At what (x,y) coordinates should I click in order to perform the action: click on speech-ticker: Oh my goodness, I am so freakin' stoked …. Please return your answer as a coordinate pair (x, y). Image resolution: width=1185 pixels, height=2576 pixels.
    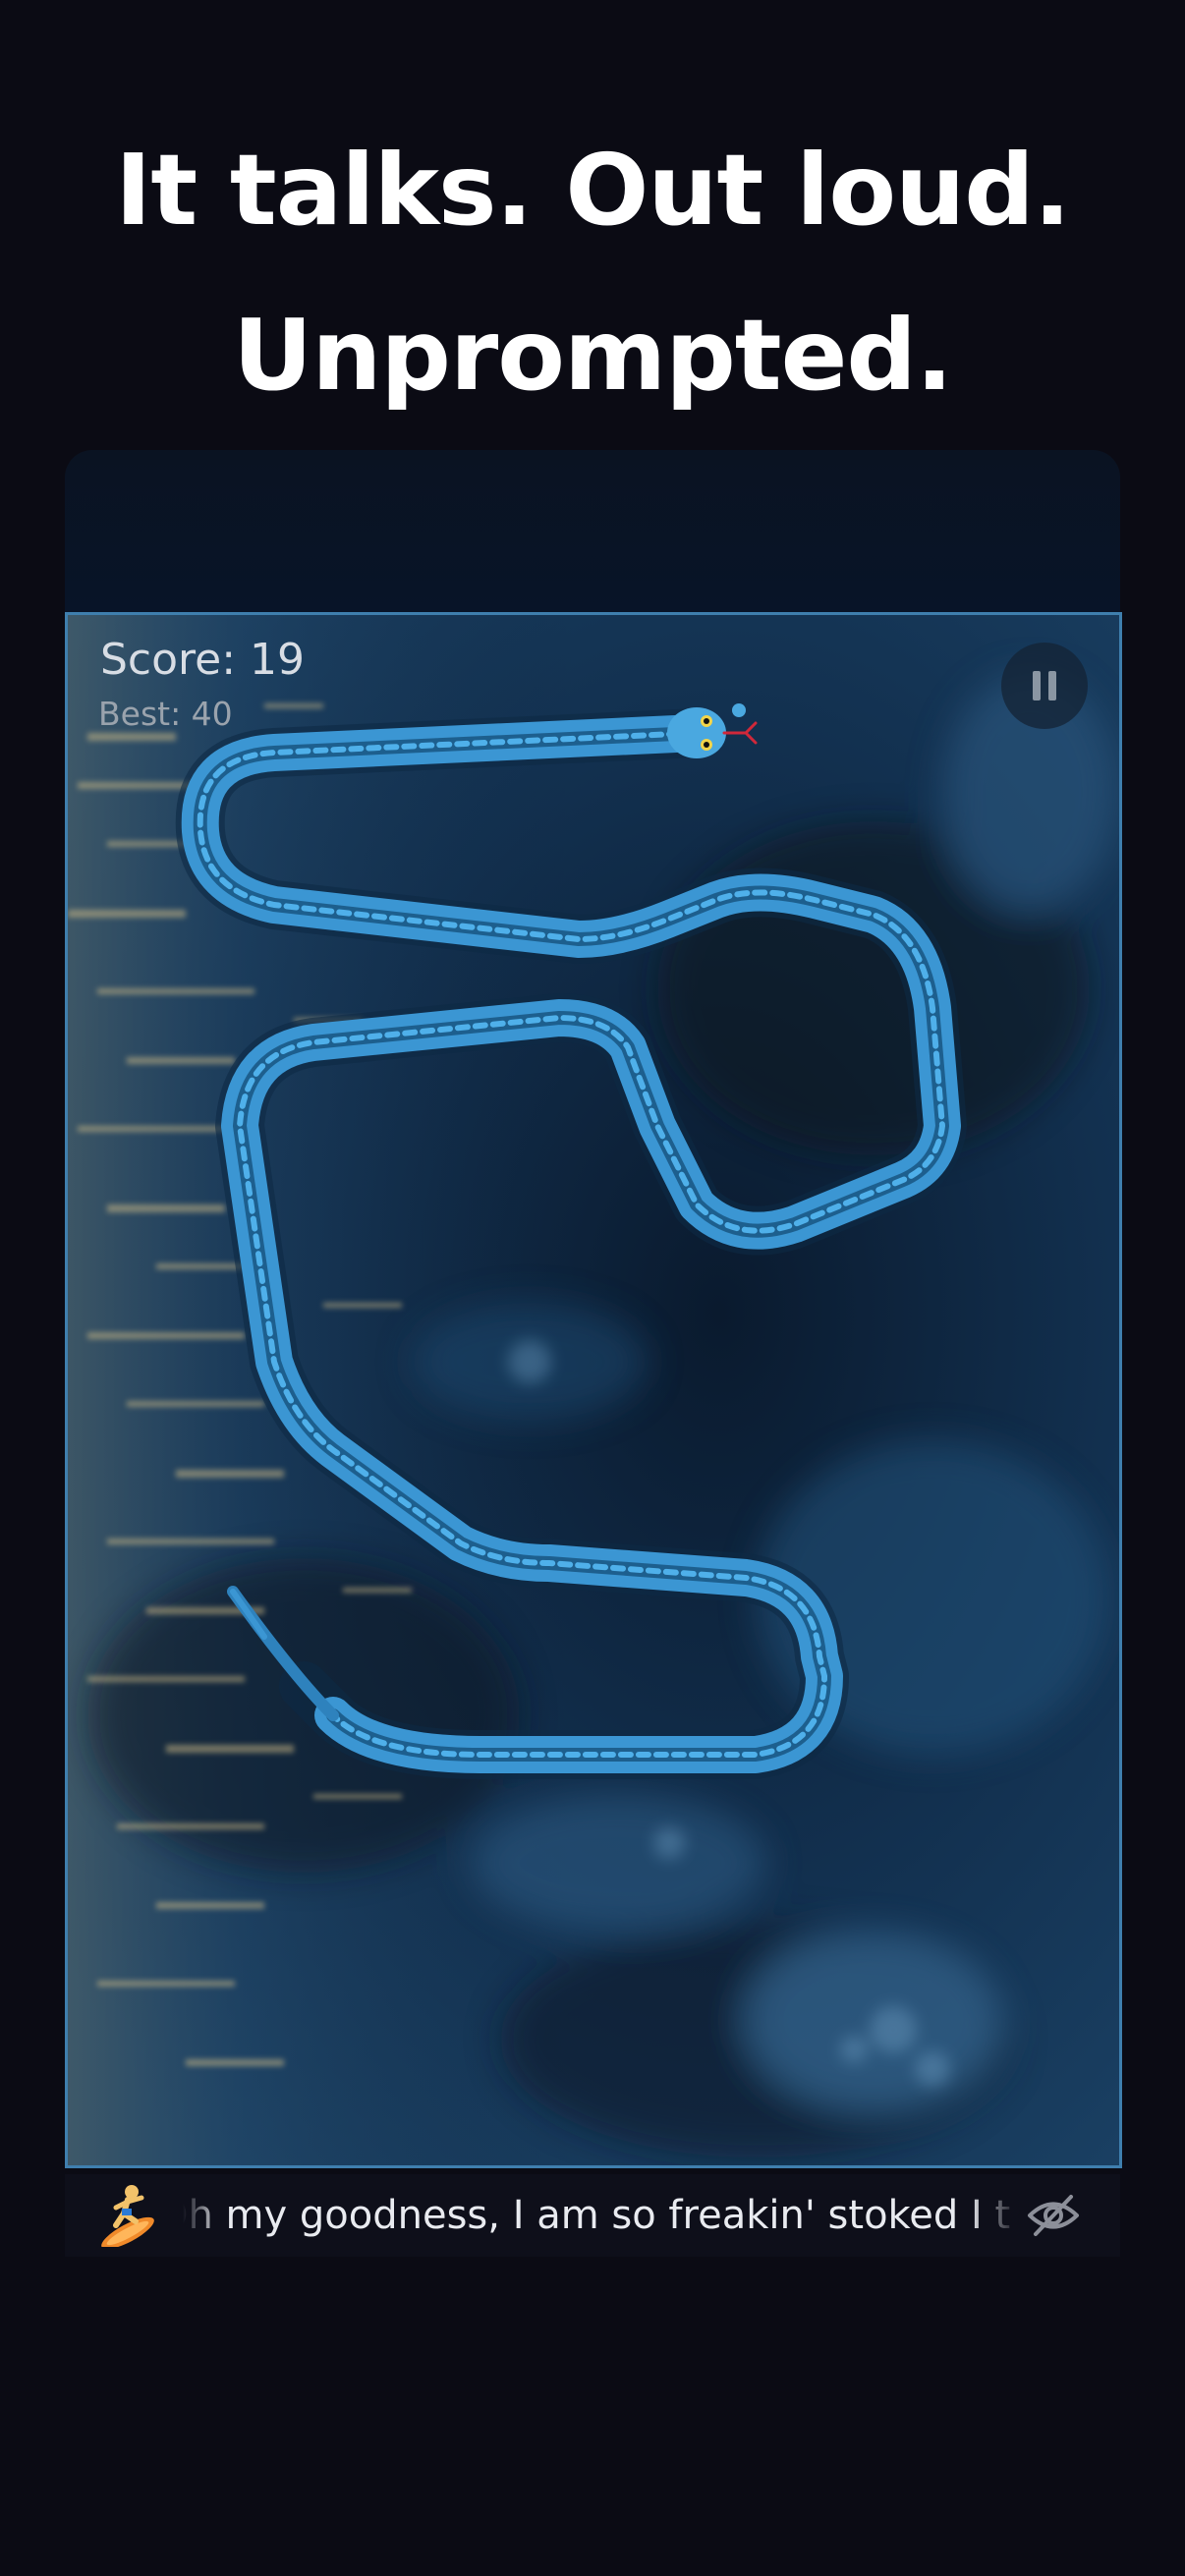
    Looking at the image, I should click on (592, 2215).